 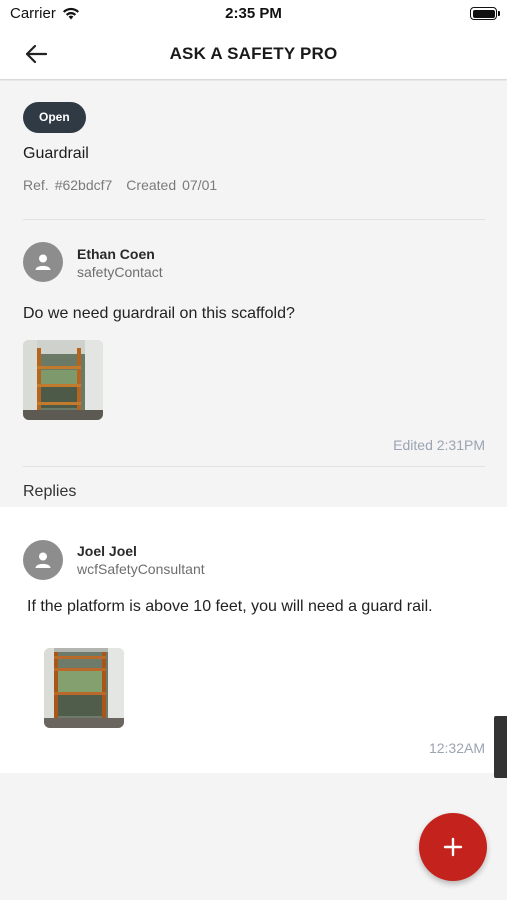 I want to click on status-badge: Open, so click(x=54, y=117).